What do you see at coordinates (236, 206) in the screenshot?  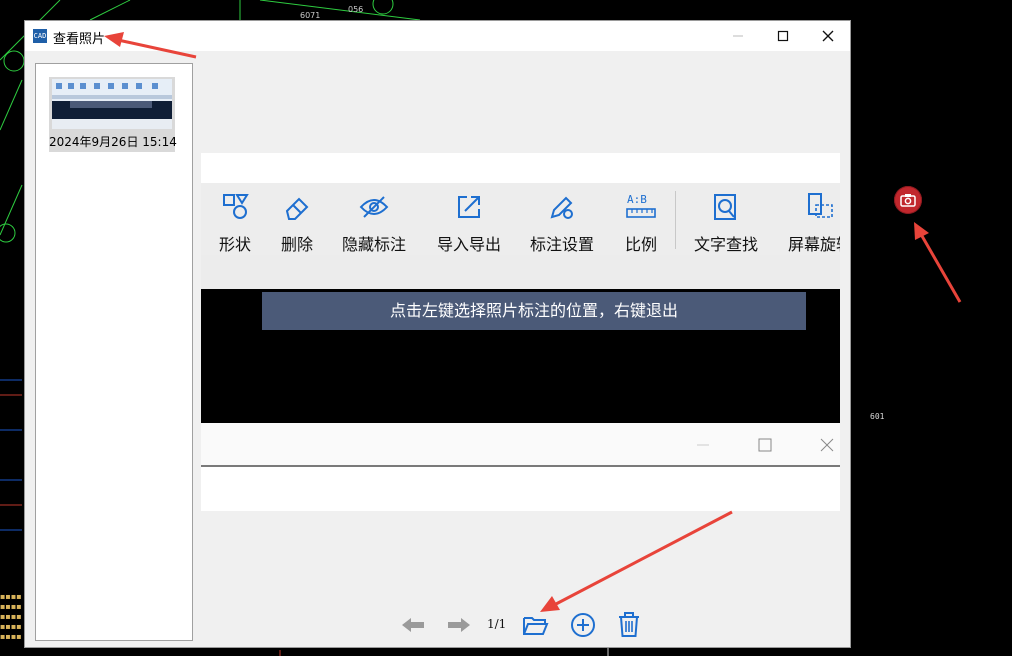 I see `shape-icon` at bounding box center [236, 206].